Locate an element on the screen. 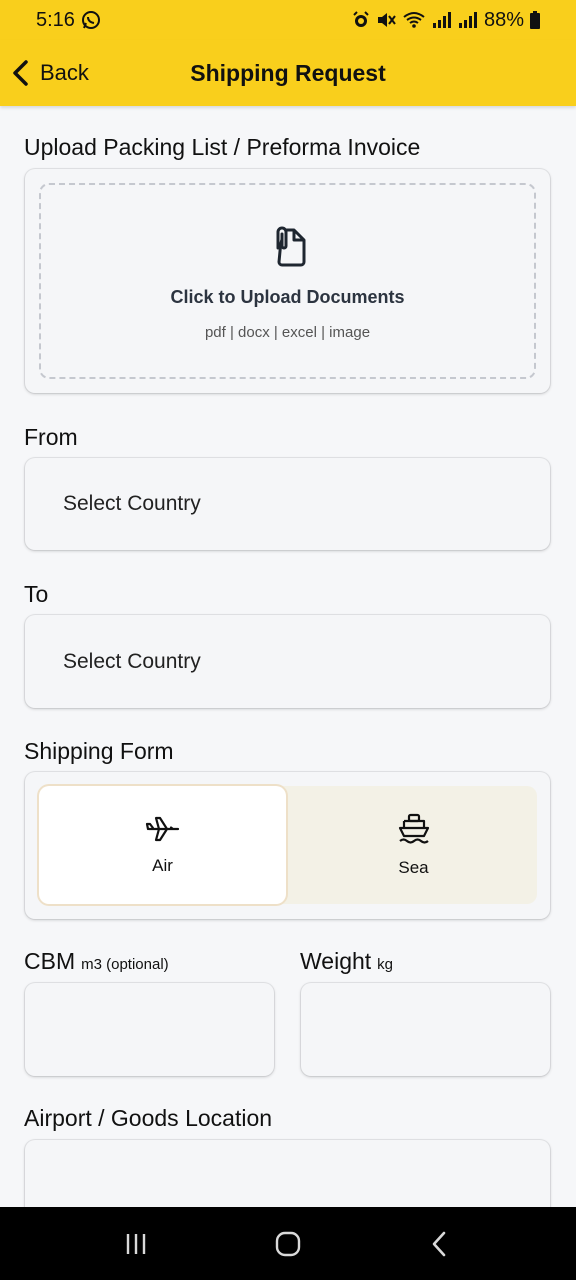 This screenshot has height=1280, width=576. back-button: Back is located at coordinates (49, 73).